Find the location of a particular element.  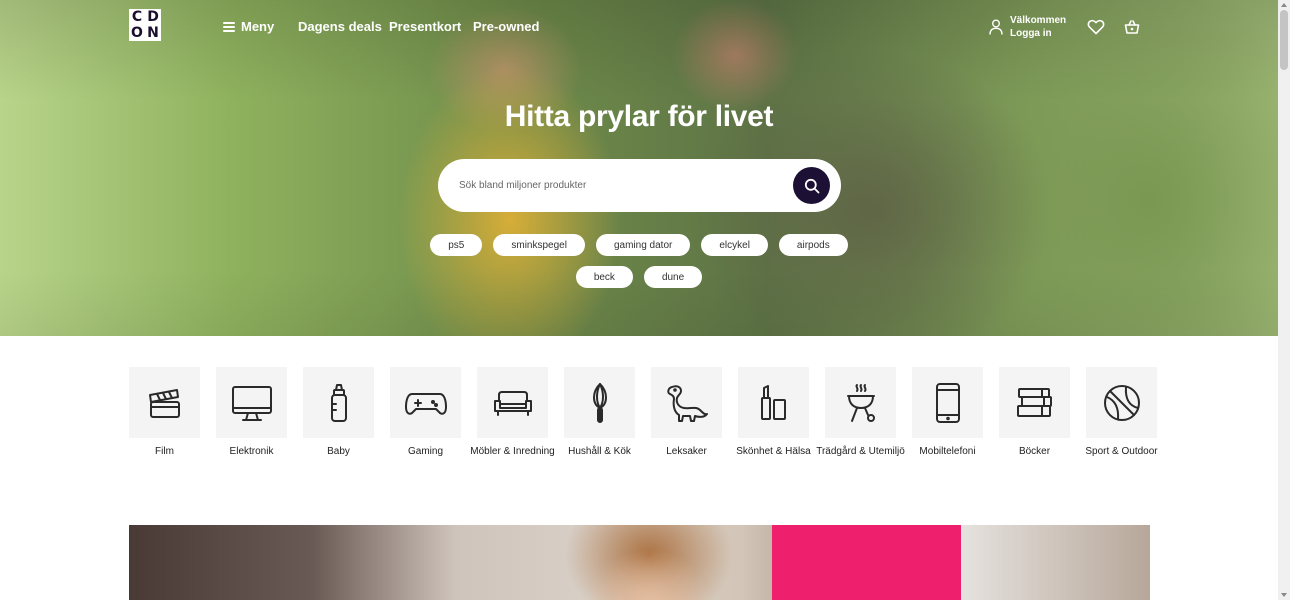

category-label: Hushåll & Kök is located at coordinates (599, 451).